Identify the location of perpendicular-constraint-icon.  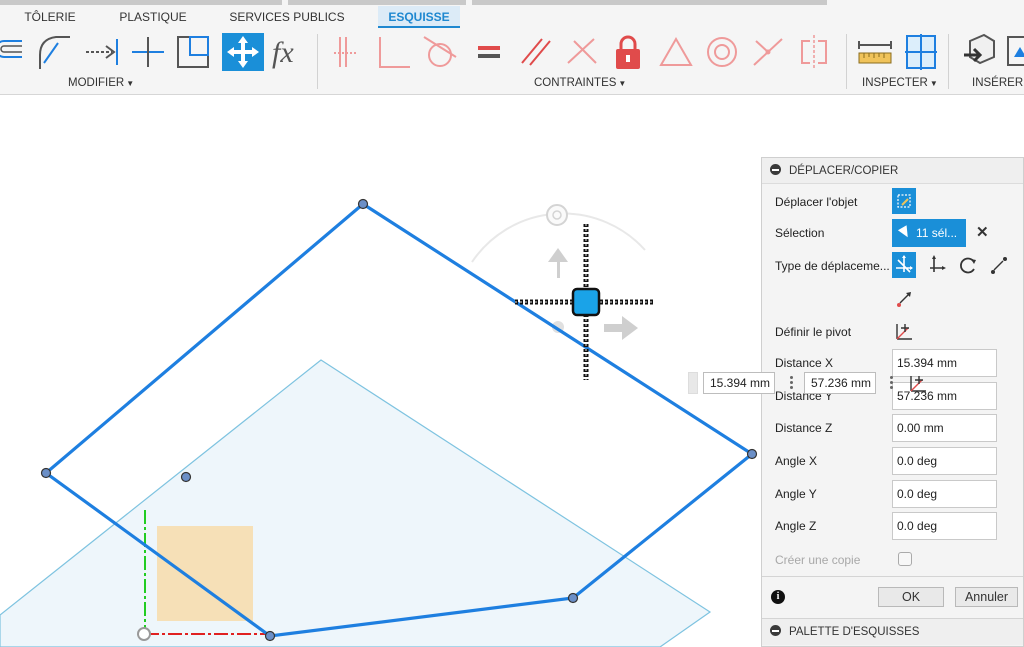
(394, 52).